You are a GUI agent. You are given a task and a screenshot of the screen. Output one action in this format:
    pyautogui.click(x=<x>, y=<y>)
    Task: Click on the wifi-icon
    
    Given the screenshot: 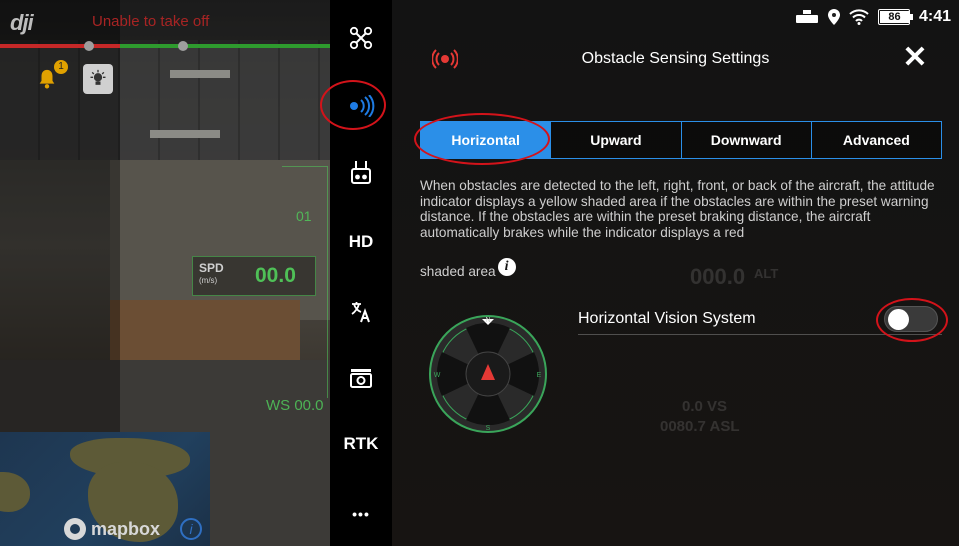 What is the action you would take?
    pyautogui.click(x=859, y=17)
    